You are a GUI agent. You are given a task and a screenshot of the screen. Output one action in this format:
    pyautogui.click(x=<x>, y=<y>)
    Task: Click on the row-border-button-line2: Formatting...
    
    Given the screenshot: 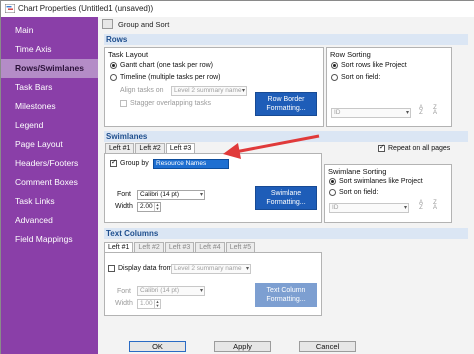 What is the action you would take?
    pyautogui.click(x=286, y=108)
    